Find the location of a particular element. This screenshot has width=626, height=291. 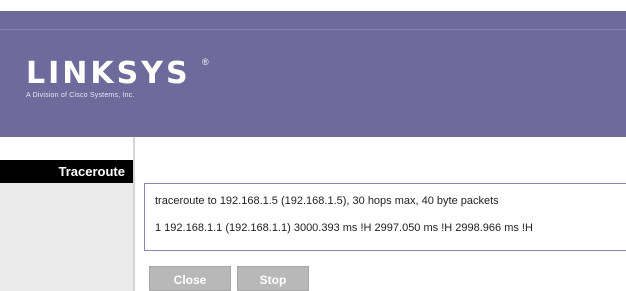

close-button: Close is located at coordinates (190, 278).